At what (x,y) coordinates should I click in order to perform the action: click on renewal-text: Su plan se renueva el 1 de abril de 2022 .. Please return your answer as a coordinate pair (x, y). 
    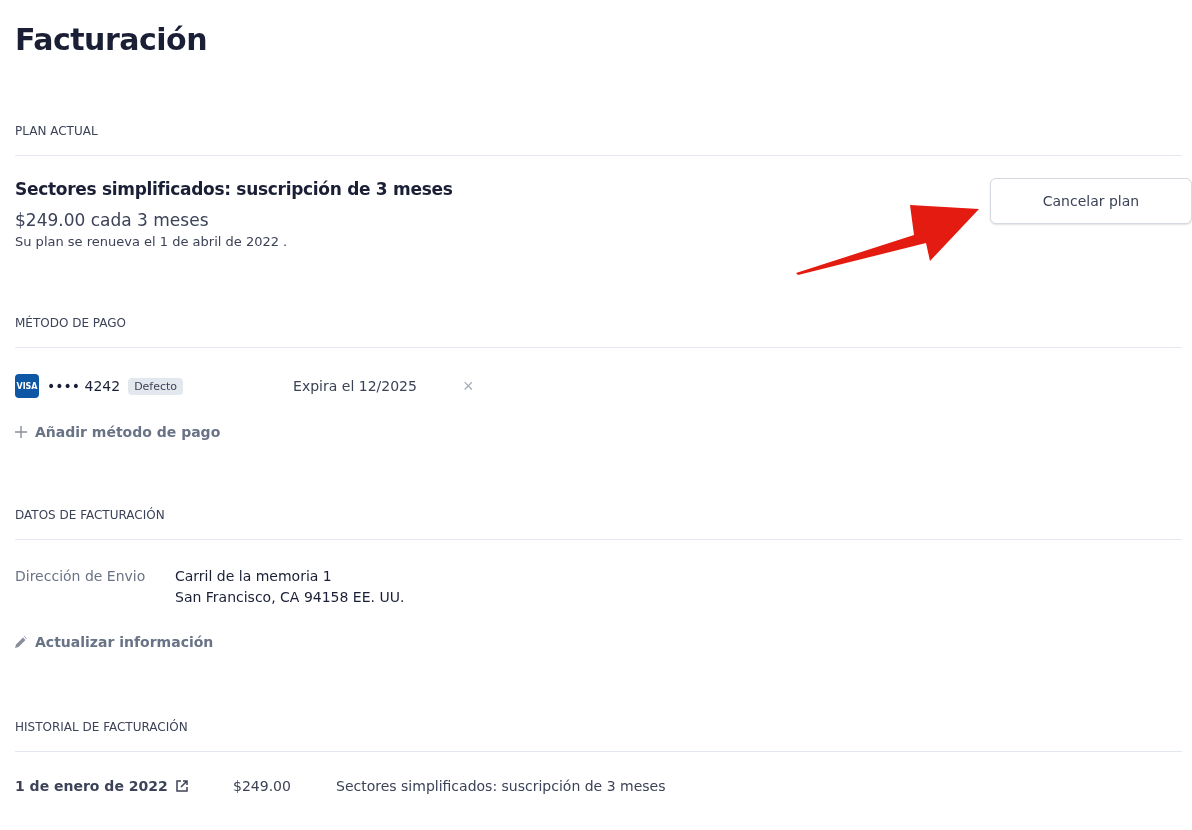
    Looking at the image, I should click on (152, 241).